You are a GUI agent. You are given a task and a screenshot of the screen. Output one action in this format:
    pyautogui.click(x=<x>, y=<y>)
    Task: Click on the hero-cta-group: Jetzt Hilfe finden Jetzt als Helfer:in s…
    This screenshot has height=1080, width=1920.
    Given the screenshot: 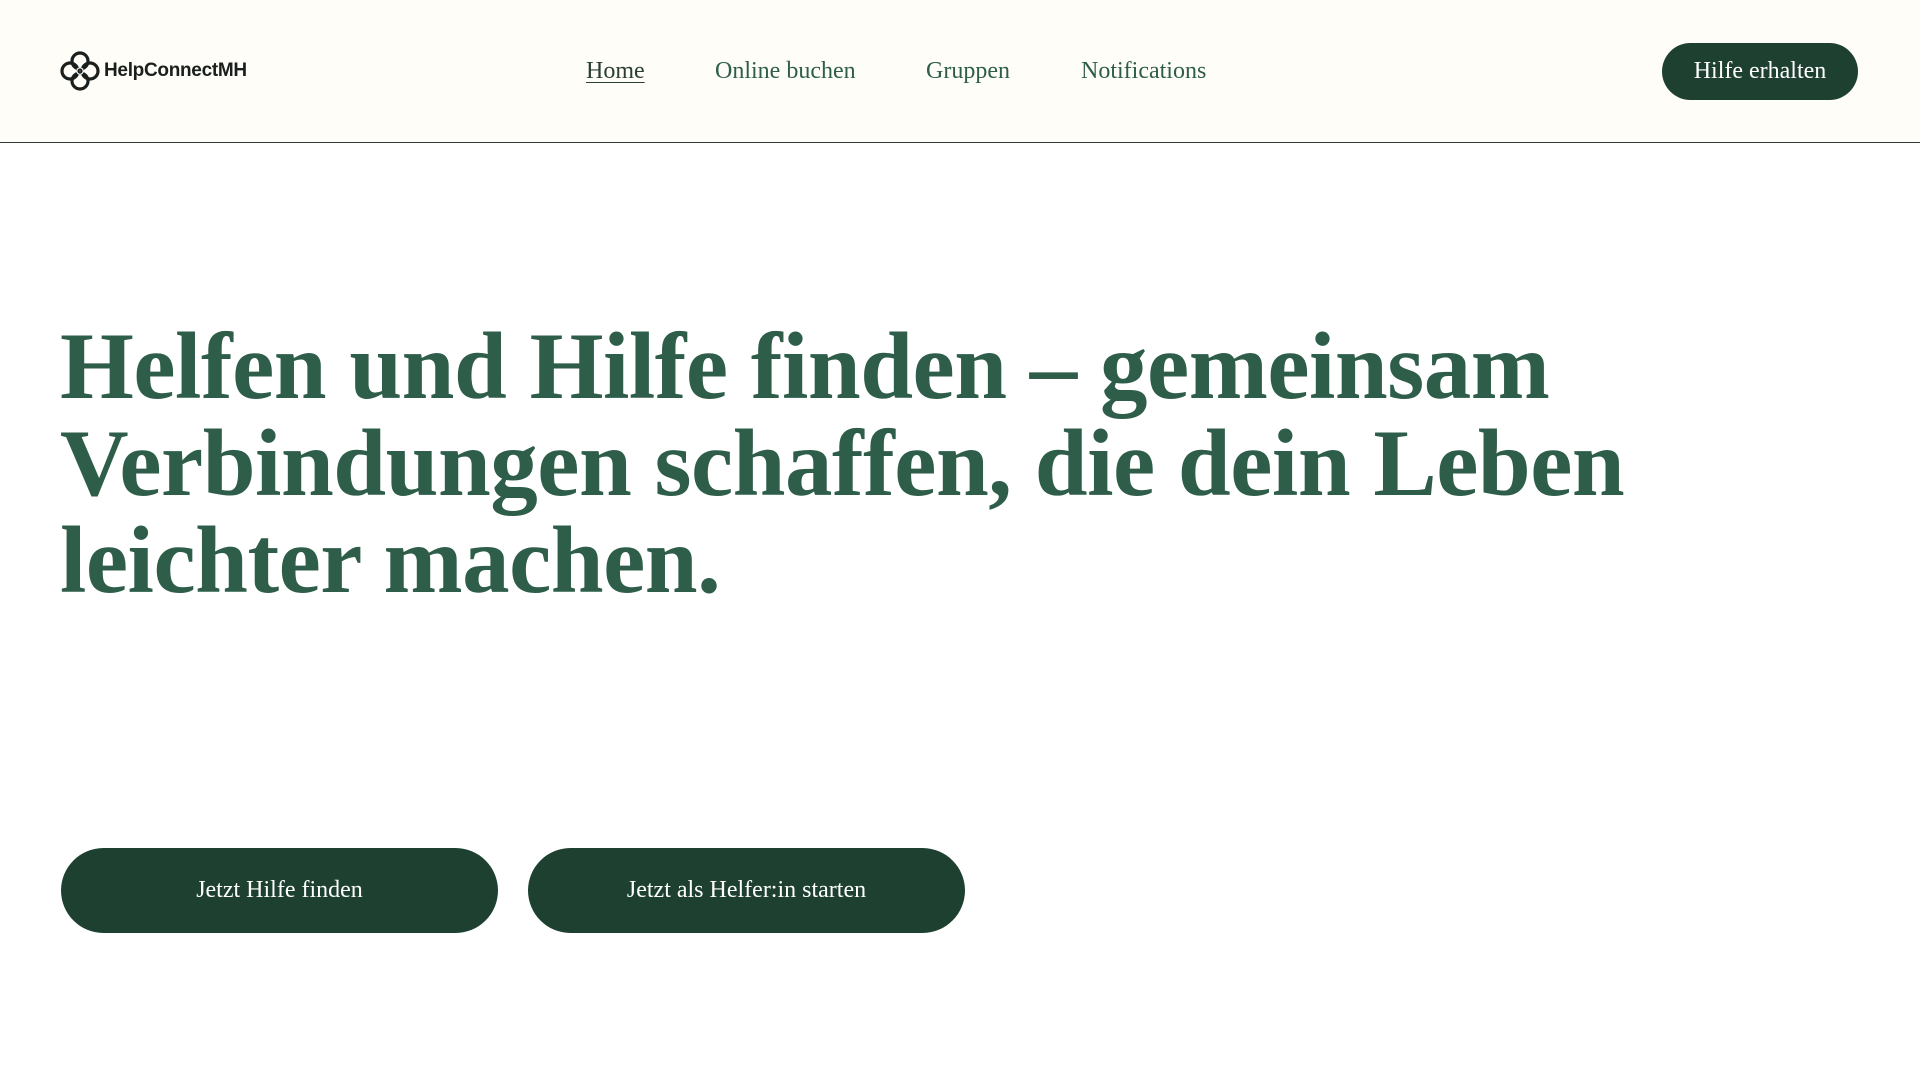 What is the action you would take?
    pyautogui.click(x=513, y=890)
    